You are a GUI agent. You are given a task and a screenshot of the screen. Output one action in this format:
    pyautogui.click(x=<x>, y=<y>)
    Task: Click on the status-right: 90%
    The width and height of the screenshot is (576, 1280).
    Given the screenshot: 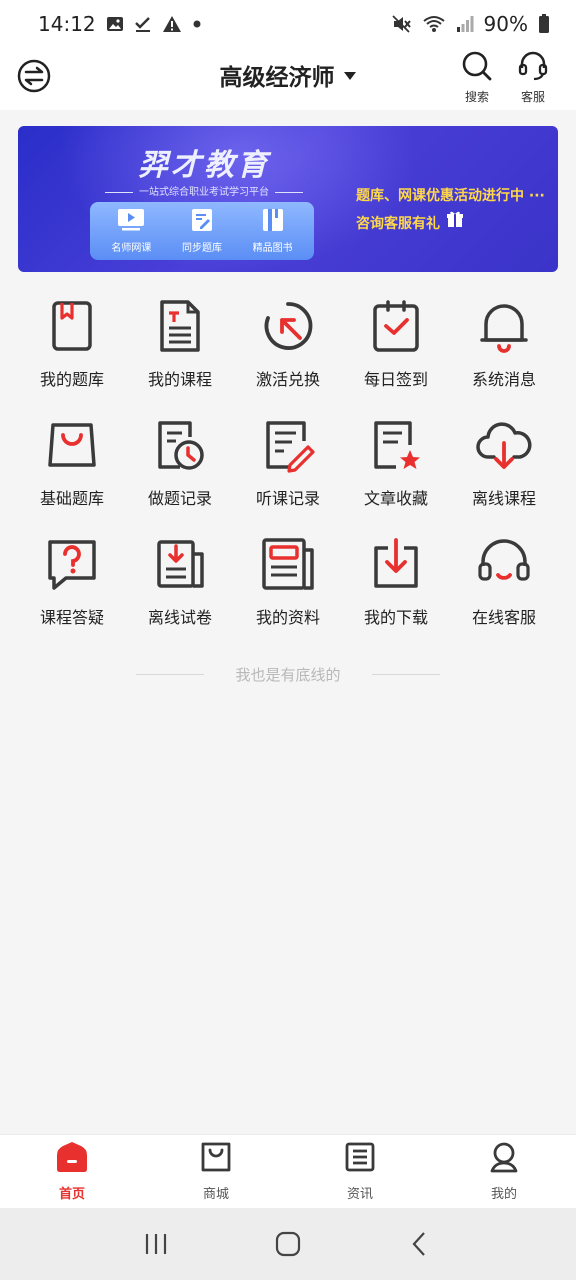 What is the action you would take?
    pyautogui.click(x=470, y=24)
    